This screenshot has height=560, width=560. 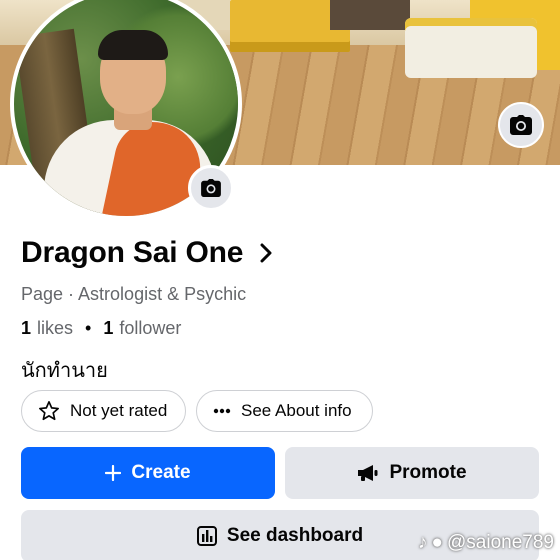 I want to click on dashboard-icon, so click(x=206, y=536).